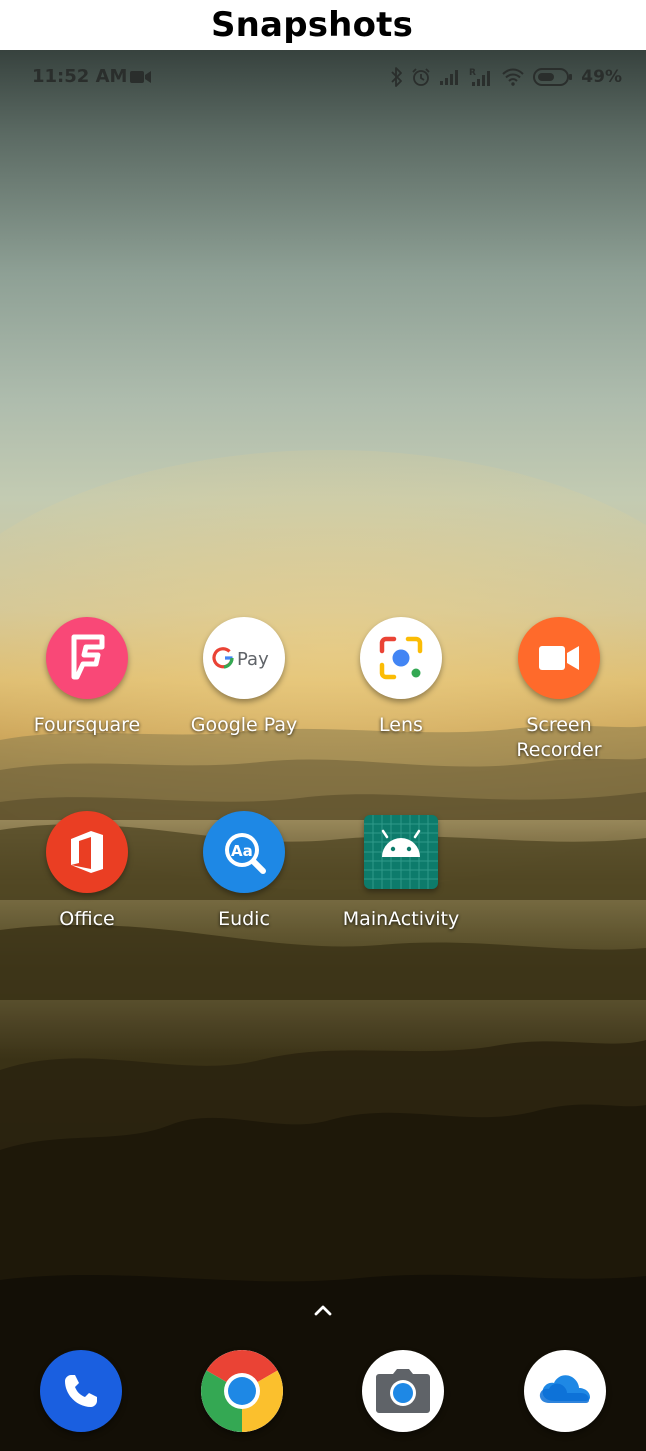  Describe the element at coordinates (449, 77) in the screenshot. I see `signal-icon` at that location.